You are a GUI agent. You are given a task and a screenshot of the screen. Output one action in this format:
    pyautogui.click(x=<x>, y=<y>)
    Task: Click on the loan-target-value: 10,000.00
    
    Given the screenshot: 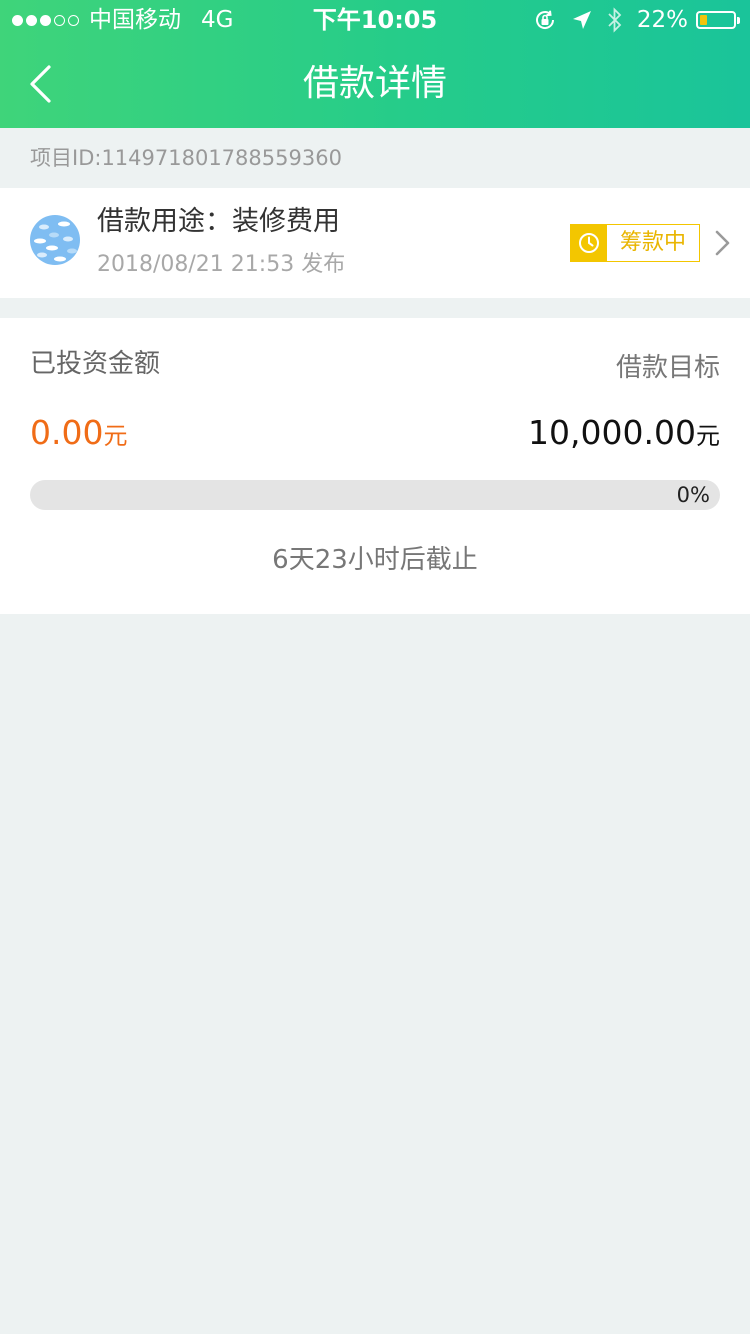 What is the action you would take?
    pyautogui.click(x=612, y=432)
    